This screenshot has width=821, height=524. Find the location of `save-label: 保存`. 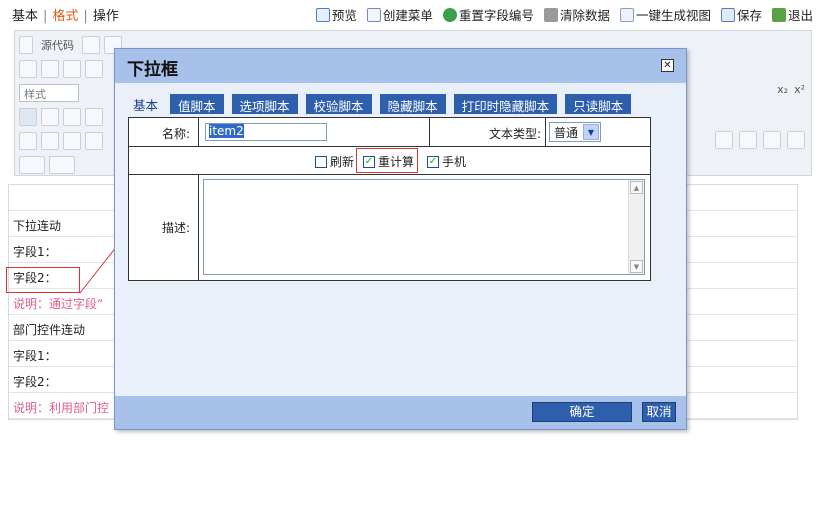

save-label: 保存 is located at coordinates (749, 15).